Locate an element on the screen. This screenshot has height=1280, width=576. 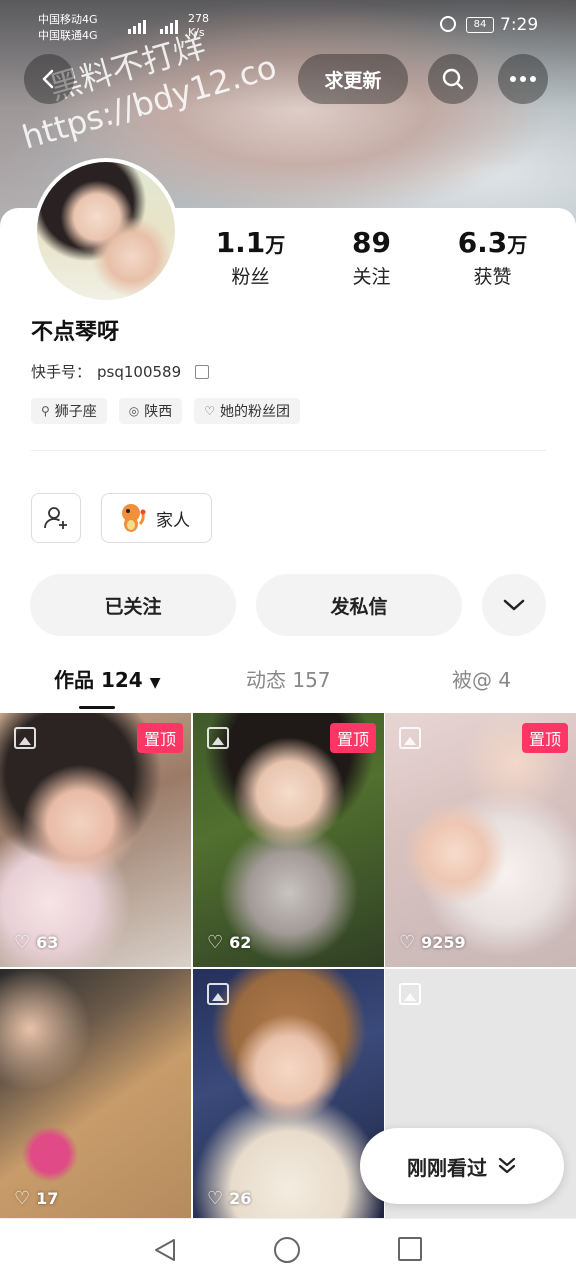
content-tabs: 作品 124 ▼ 动态 157 被@ 4 is located at coordinates (288, 687).